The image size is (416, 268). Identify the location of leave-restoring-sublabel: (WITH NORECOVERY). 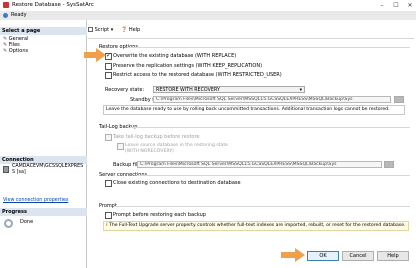
(149, 151).